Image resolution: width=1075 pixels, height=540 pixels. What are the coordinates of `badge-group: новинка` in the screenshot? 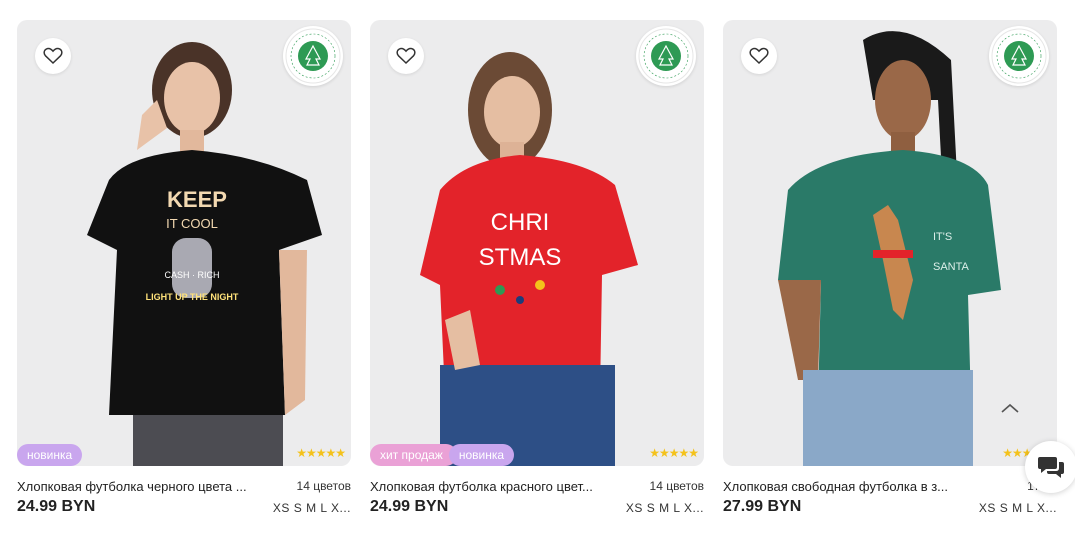 It's located at (50, 455).